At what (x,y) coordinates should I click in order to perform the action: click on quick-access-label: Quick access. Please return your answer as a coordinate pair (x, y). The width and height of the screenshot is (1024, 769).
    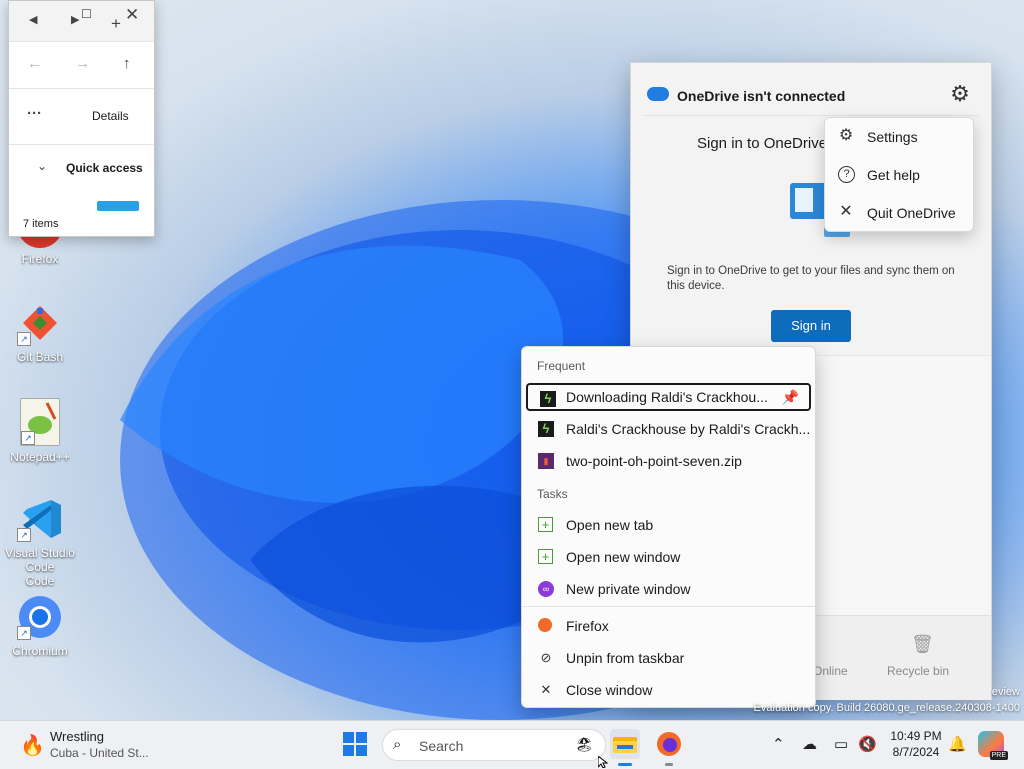
    Looking at the image, I should click on (104, 168).